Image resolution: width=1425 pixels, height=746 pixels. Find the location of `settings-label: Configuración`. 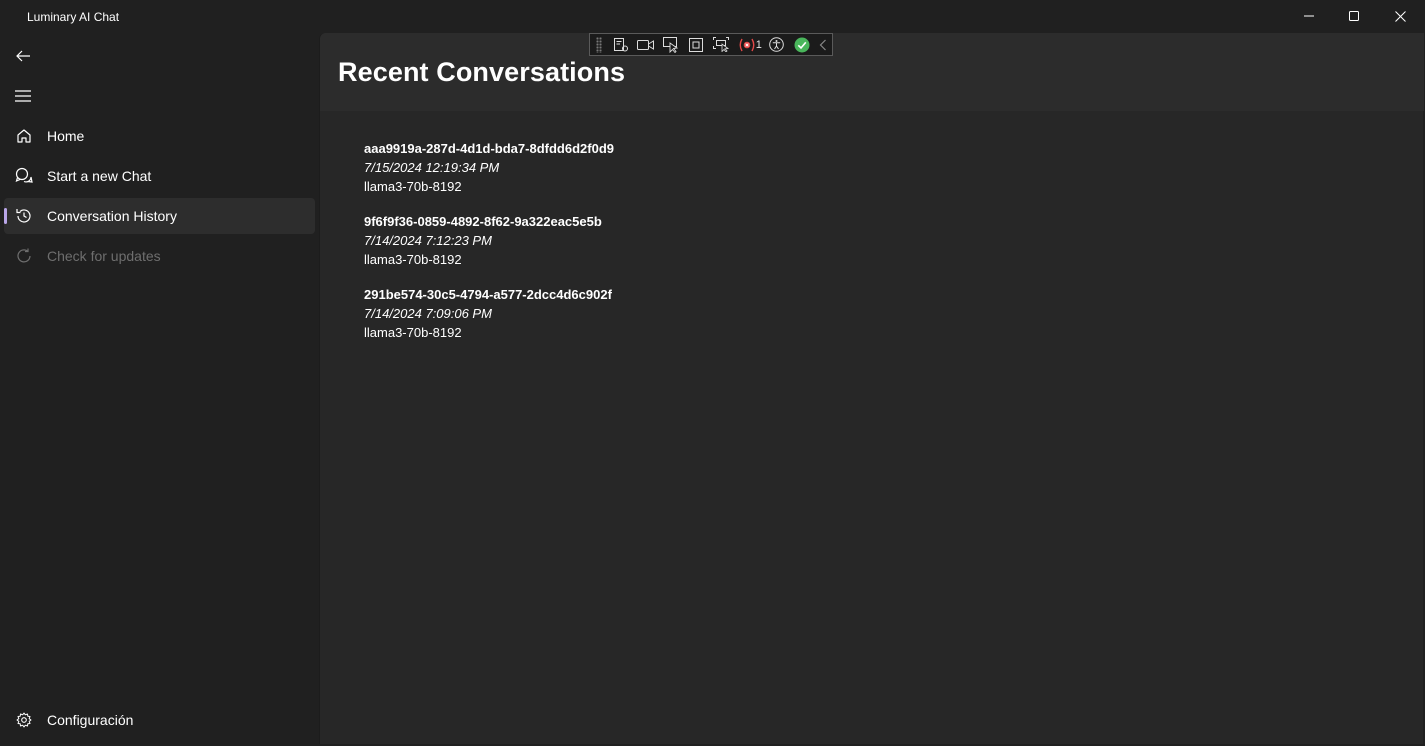

settings-label: Configuración is located at coordinates (90, 720).